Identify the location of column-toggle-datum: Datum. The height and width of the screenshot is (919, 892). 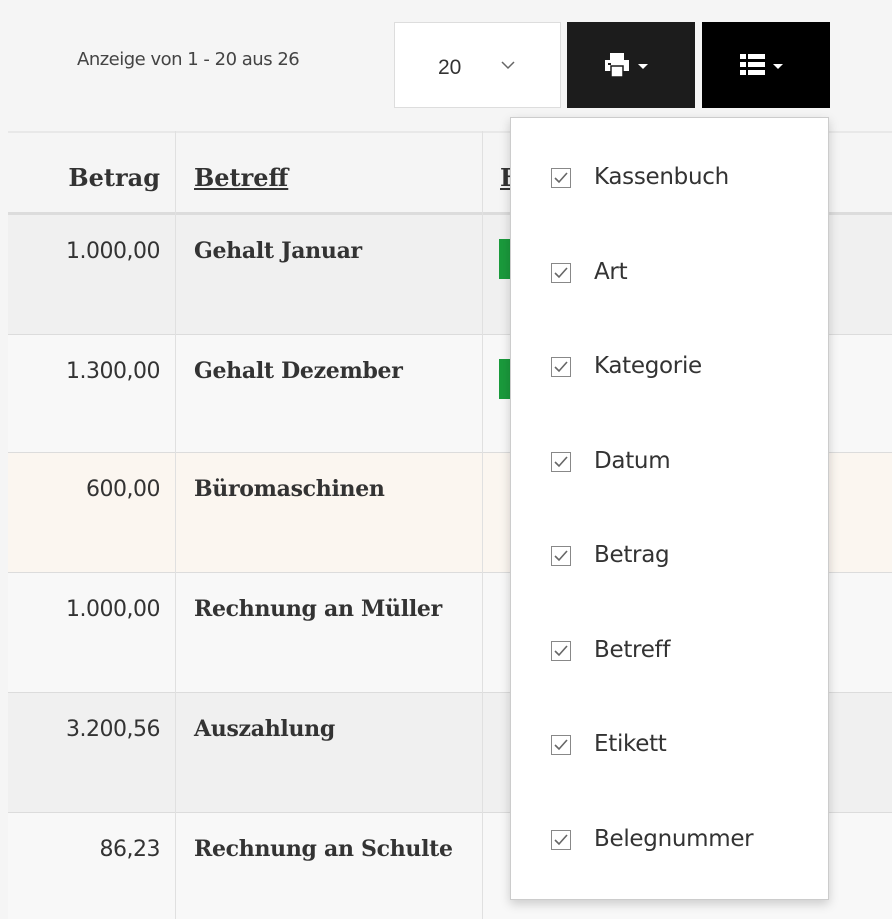
(670, 449).